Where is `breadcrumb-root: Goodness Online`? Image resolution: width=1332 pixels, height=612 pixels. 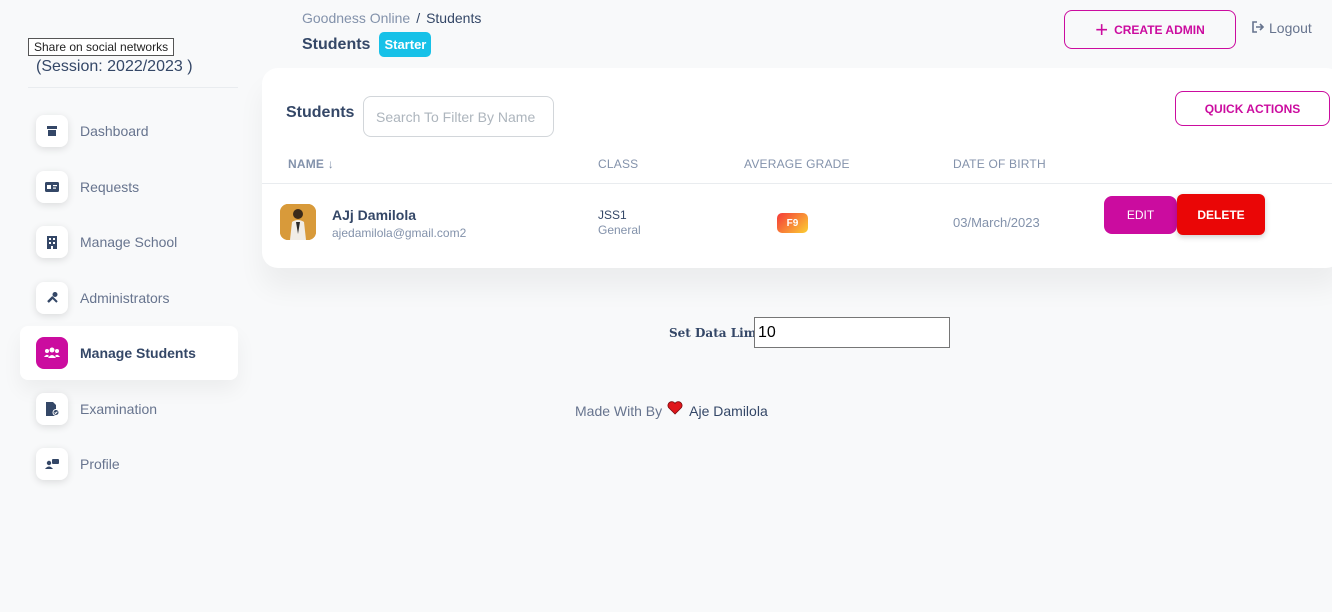
breadcrumb-root: Goodness Online is located at coordinates (356, 18).